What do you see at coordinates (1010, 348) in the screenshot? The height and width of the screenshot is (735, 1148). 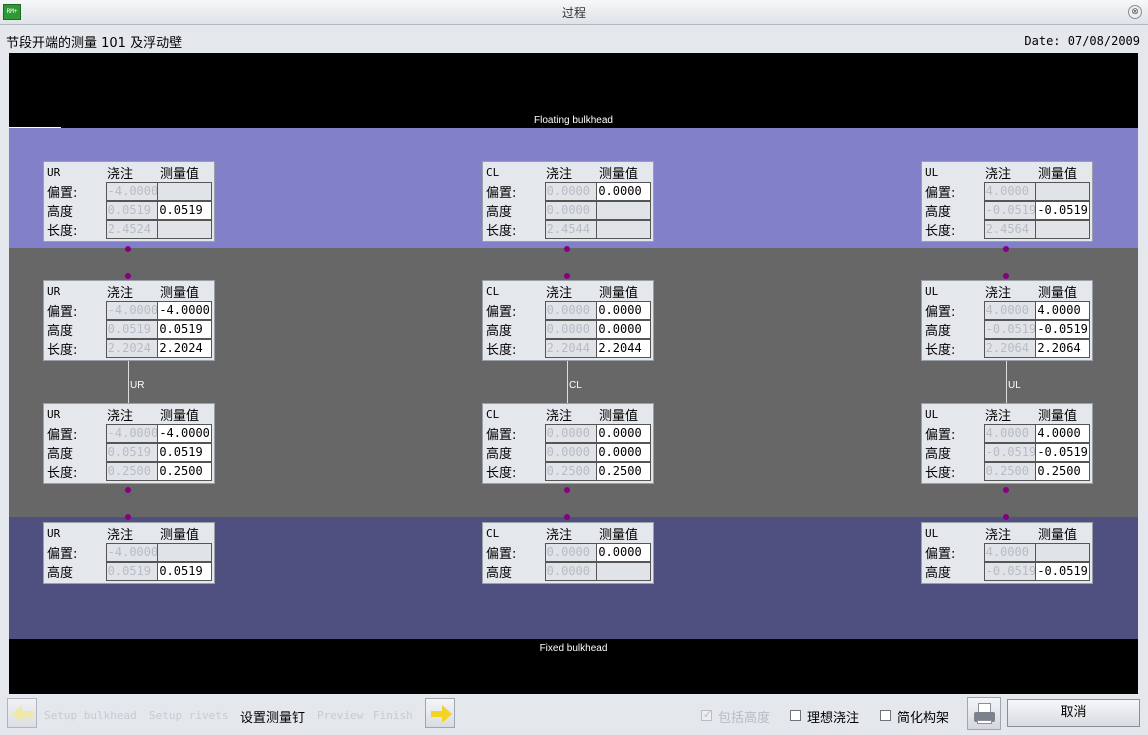 I see `cast-value-field: 2.2064` at bounding box center [1010, 348].